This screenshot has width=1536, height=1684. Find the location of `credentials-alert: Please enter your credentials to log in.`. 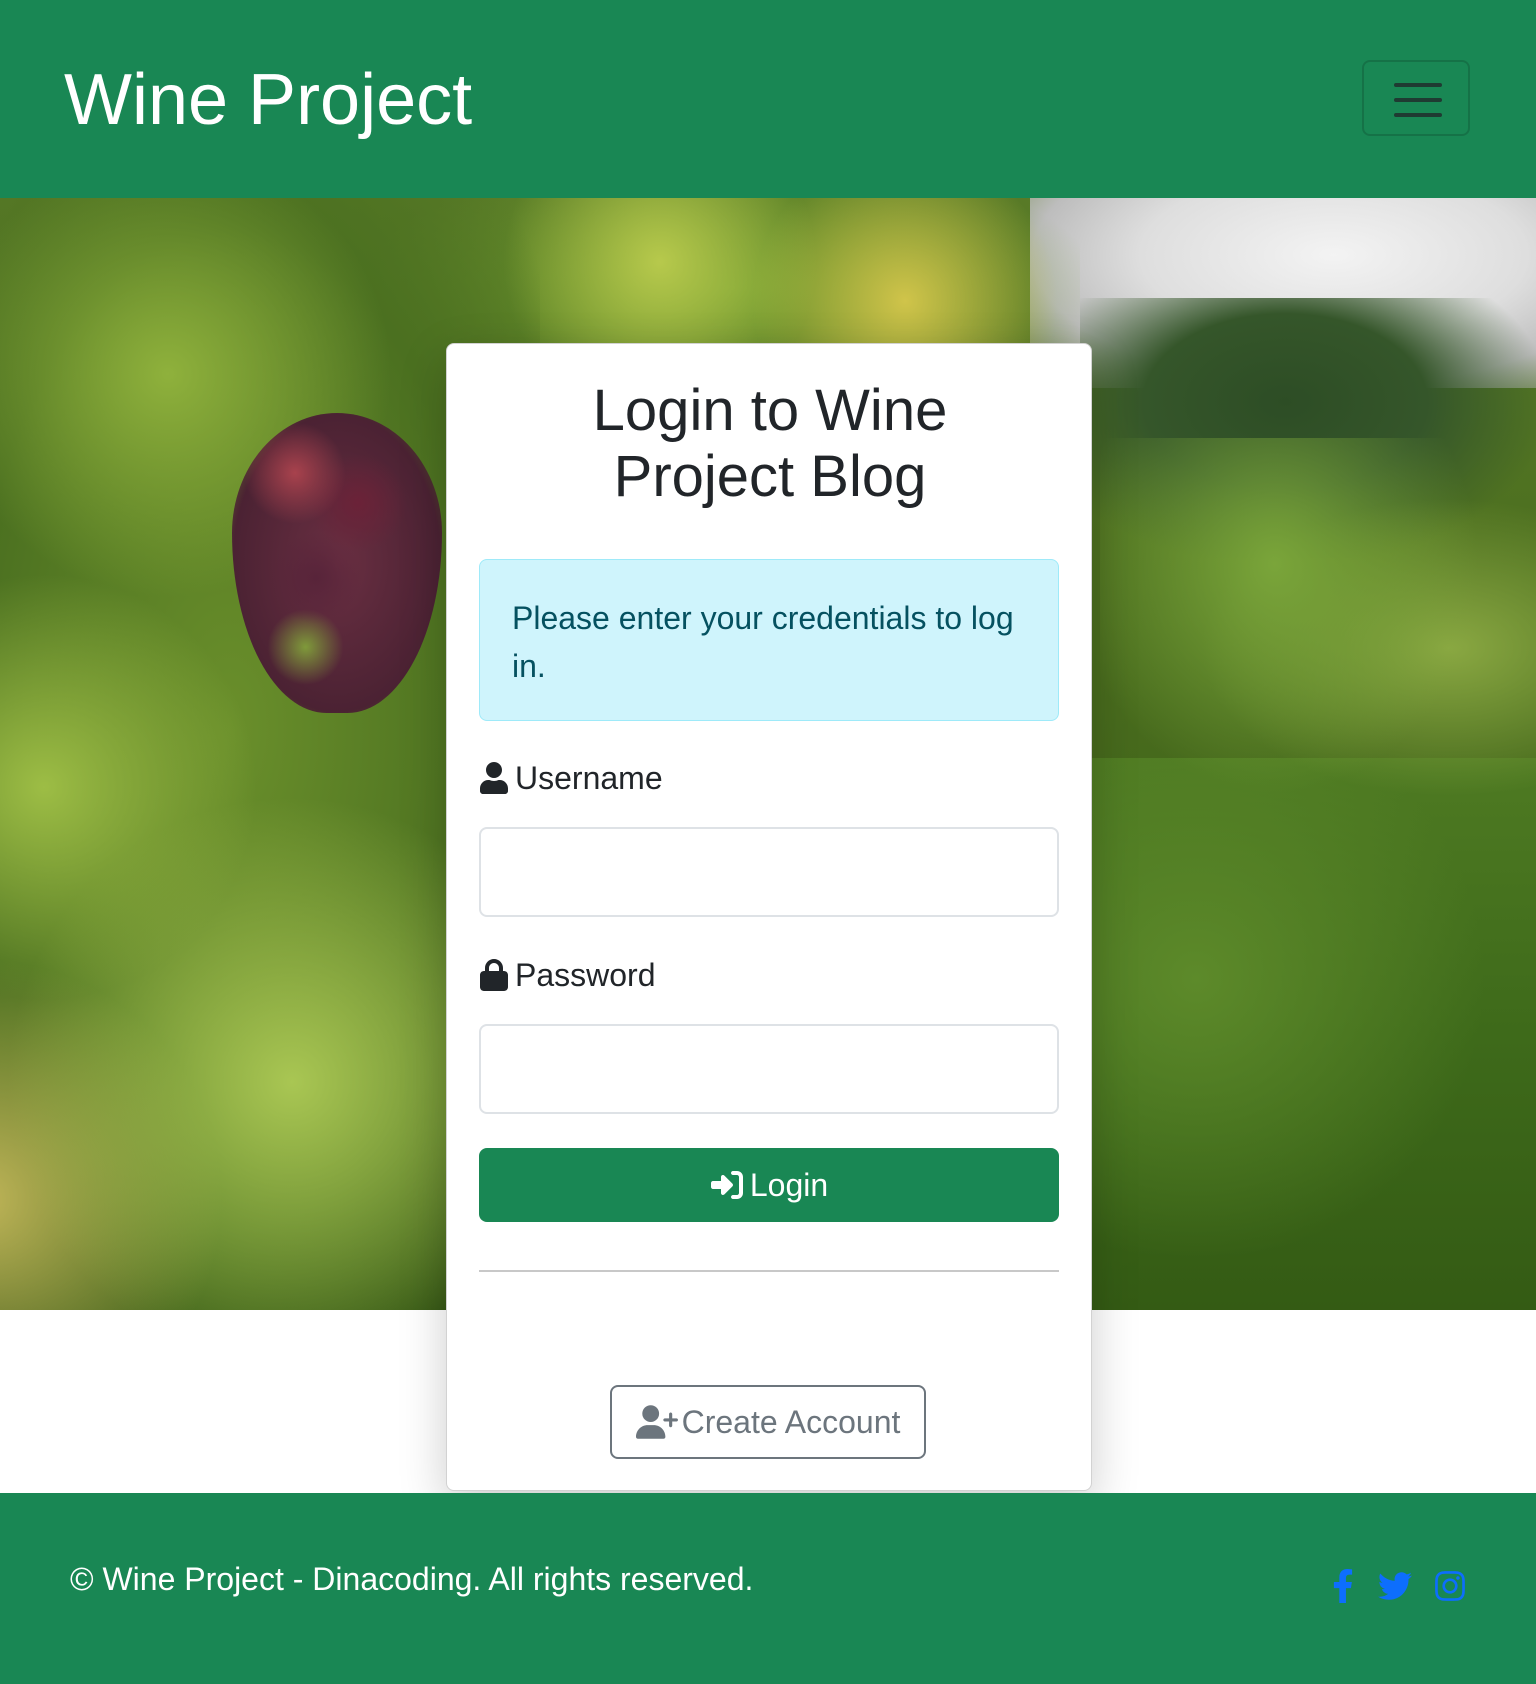

credentials-alert: Please enter your credentials to log in. is located at coordinates (769, 640).